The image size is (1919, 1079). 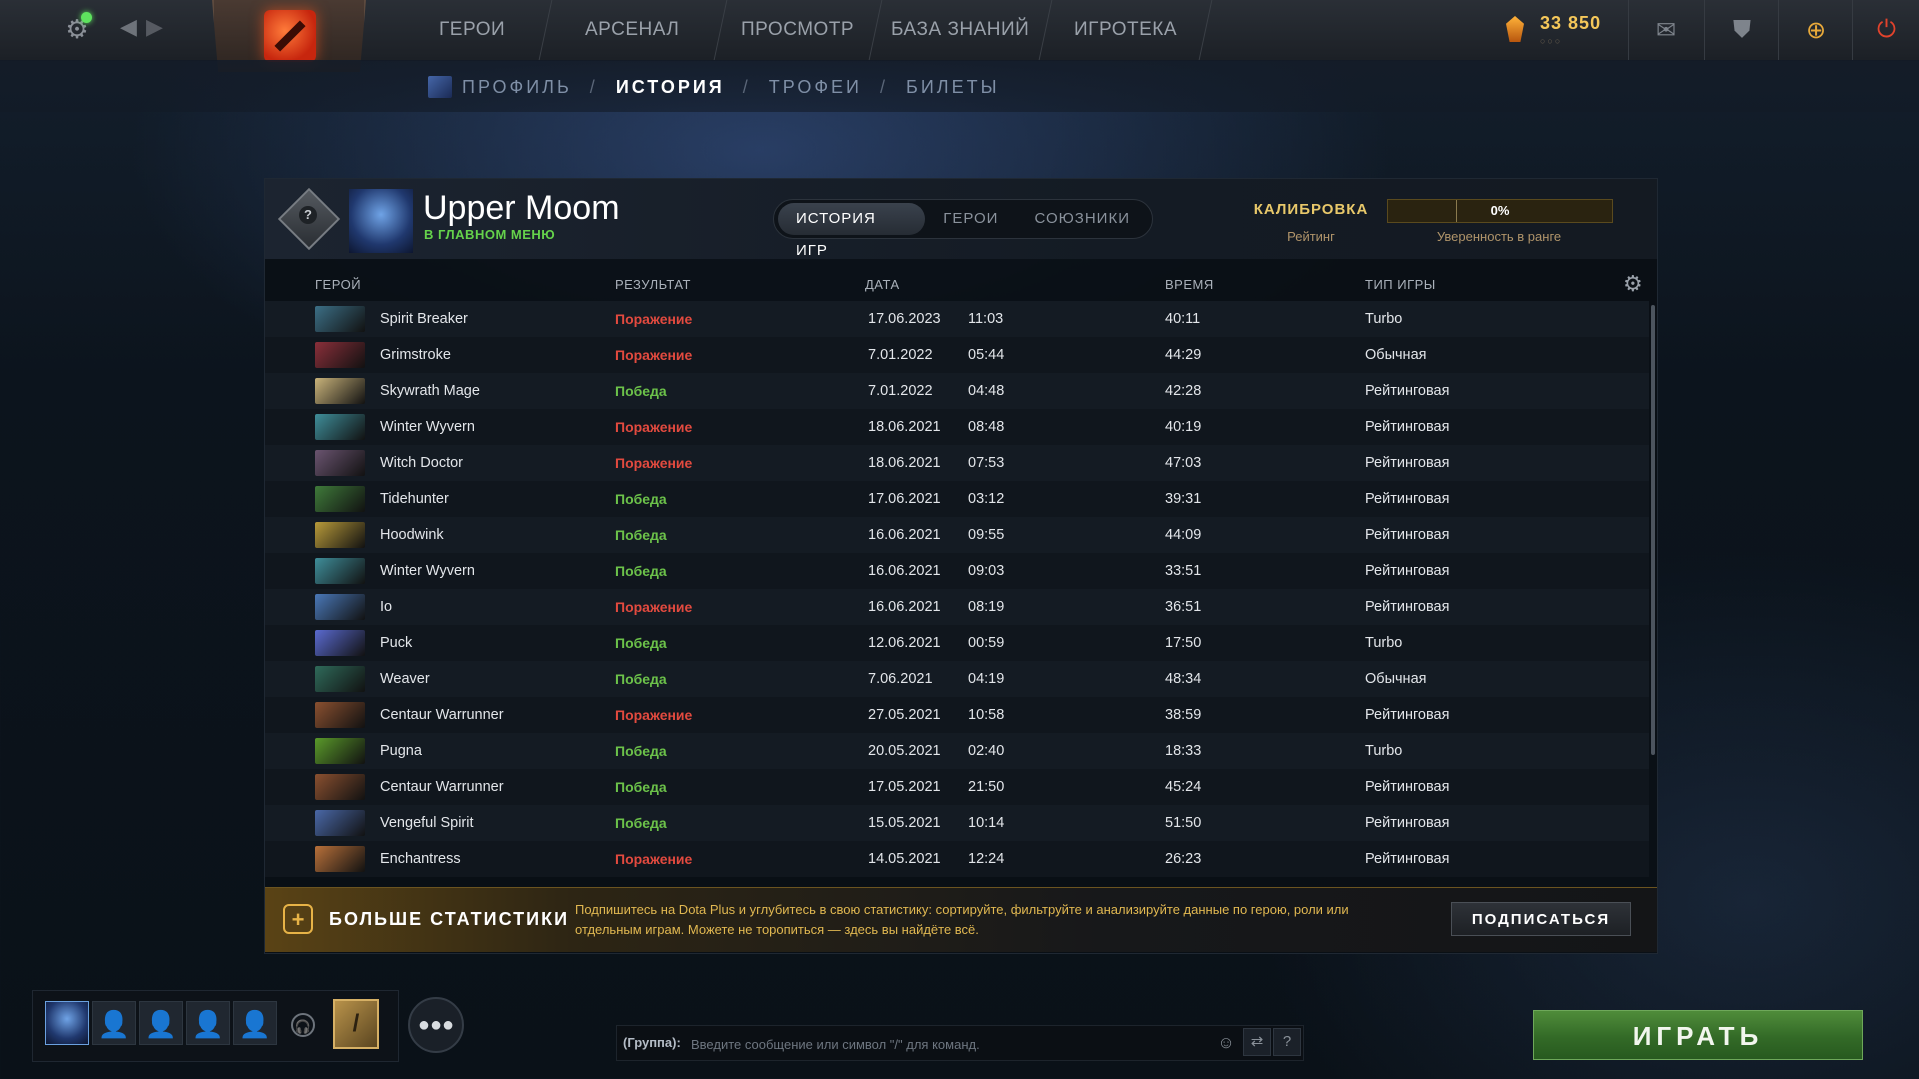 What do you see at coordinates (303, 1025) in the screenshot?
I see `voice-chat-icon: 🎧` at bounding box center [303, 1025].